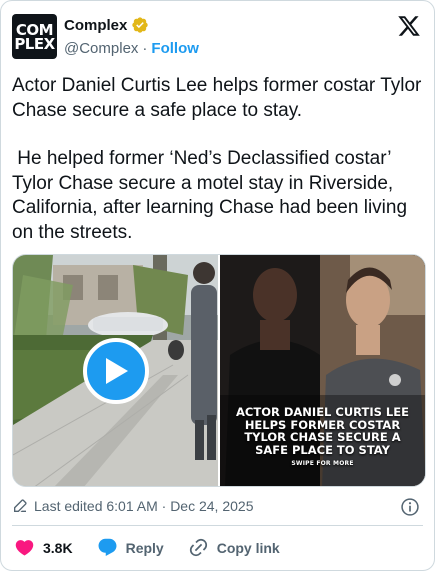 This screenshot has width=435, height=571. I want to click on edit-info: Last edited 6:01 AM · Dec 24, 2025, so click(132, 506).